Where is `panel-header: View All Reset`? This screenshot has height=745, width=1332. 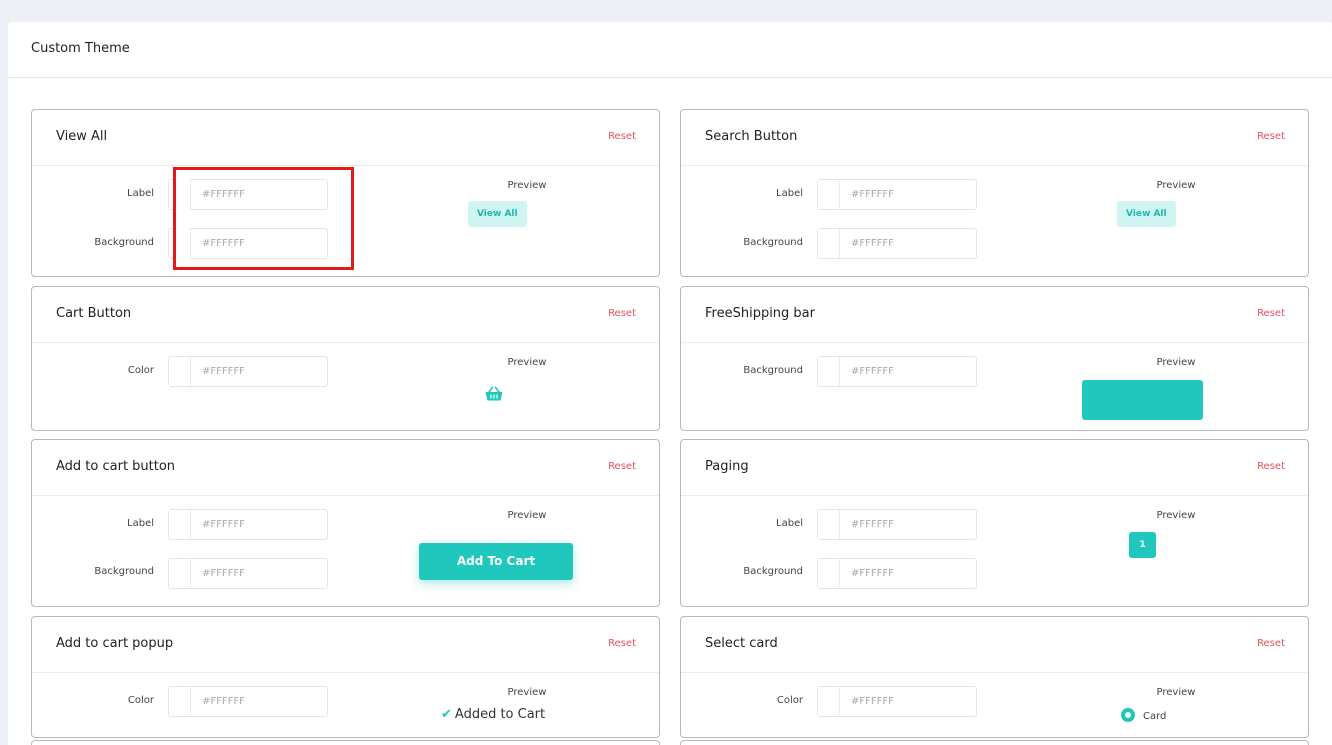 panel-header: View All Reset is located at coordinates (345, 138).